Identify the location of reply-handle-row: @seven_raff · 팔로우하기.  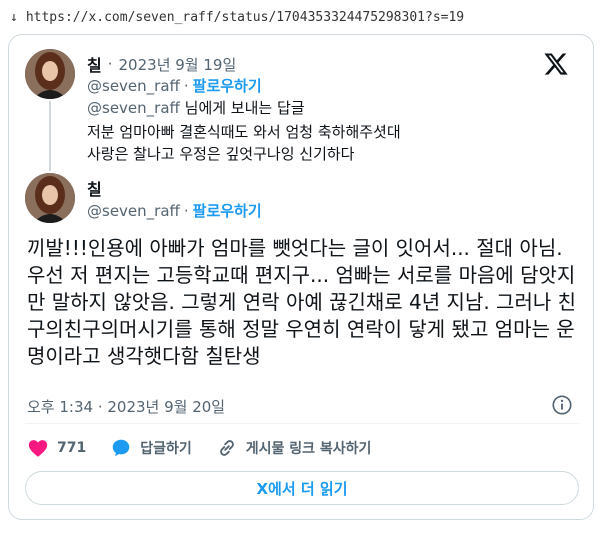
(174, 85).